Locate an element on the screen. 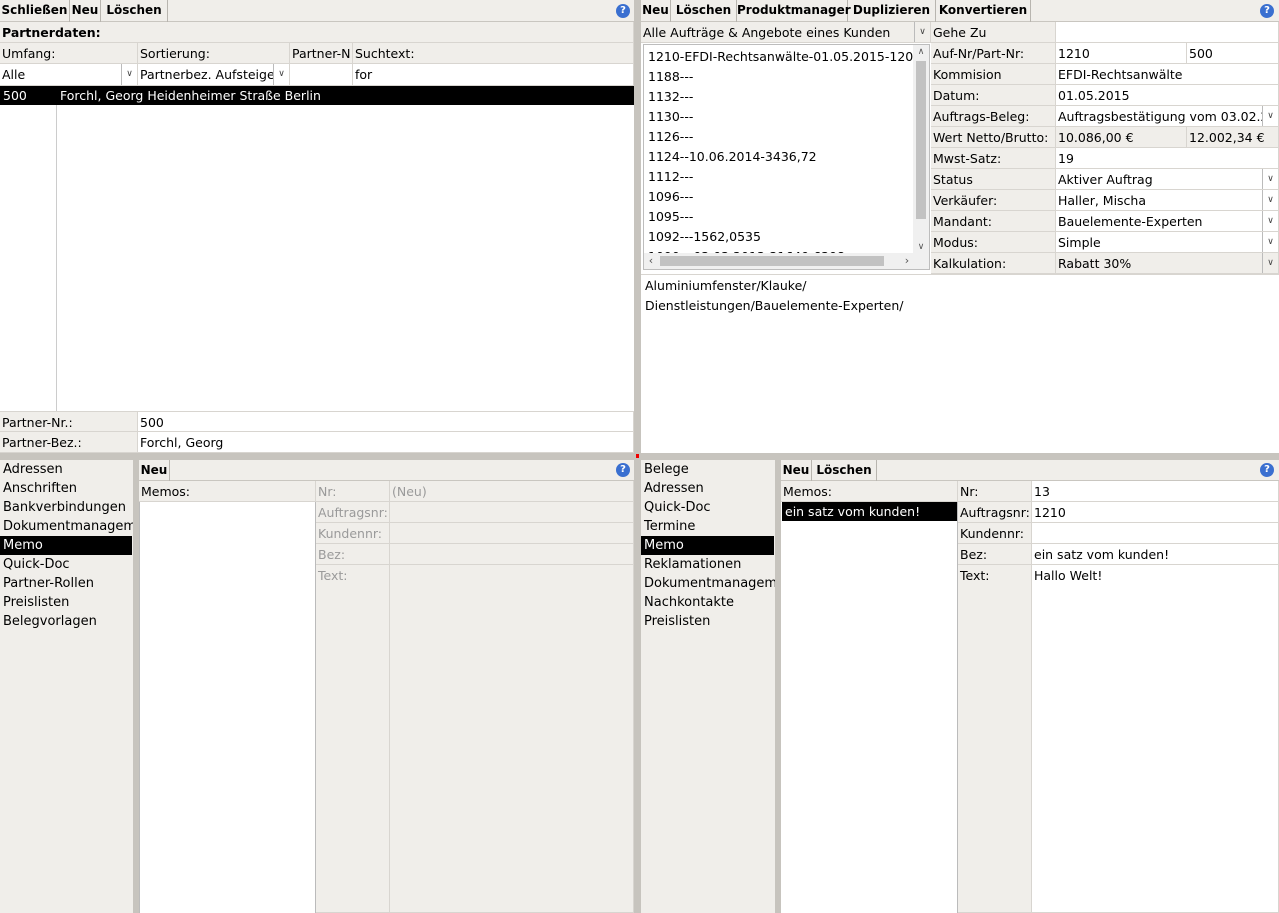 This screenshot has height=913, width=1279. partner-no-value: 500 is located at coordinates (386, 421).